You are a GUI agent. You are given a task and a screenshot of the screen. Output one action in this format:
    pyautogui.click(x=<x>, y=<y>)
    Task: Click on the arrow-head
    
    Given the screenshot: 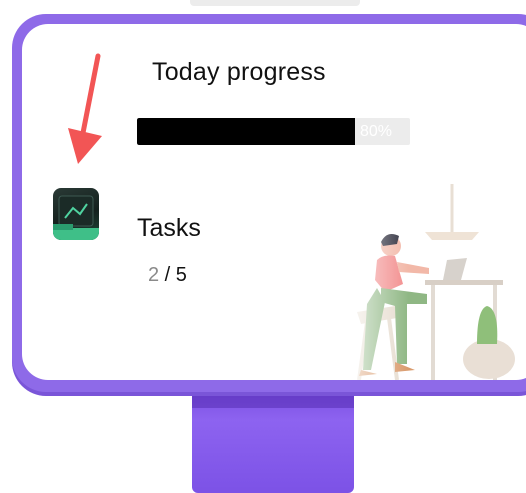 What is the action you would take?
    pyautogui.click(x=85, y=146)
    